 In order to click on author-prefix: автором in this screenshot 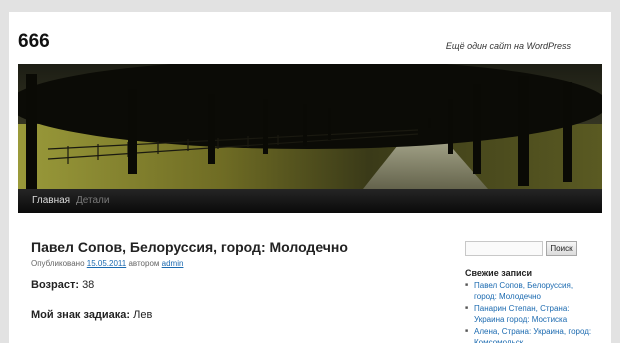, I will do `click(144, 263)`.